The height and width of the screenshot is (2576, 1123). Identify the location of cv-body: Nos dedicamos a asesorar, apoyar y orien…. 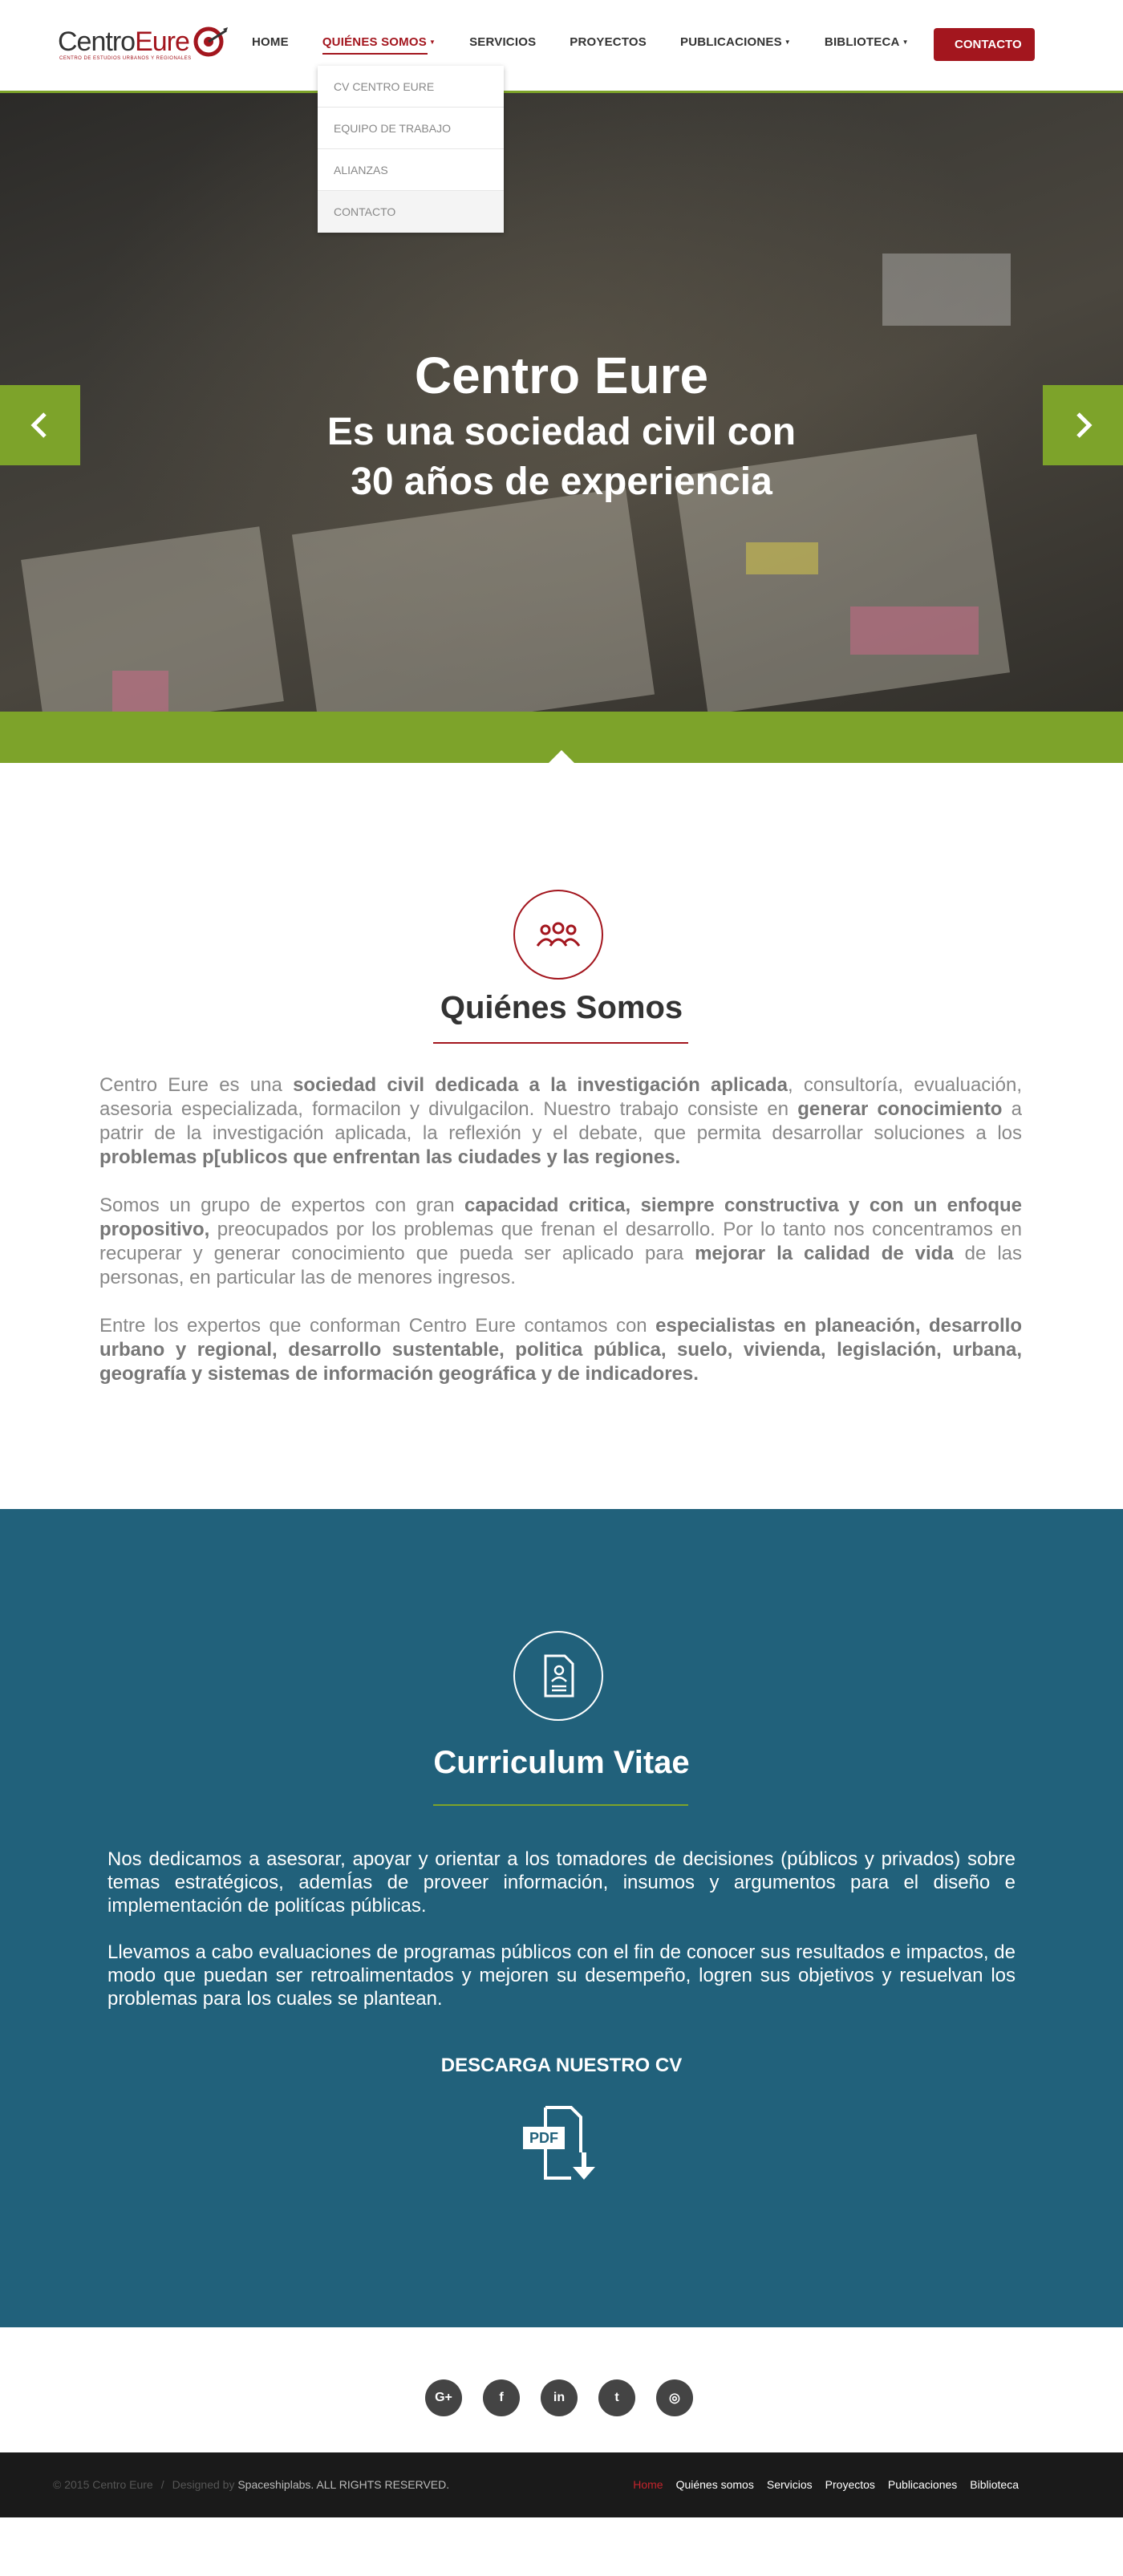
(561, 1941).